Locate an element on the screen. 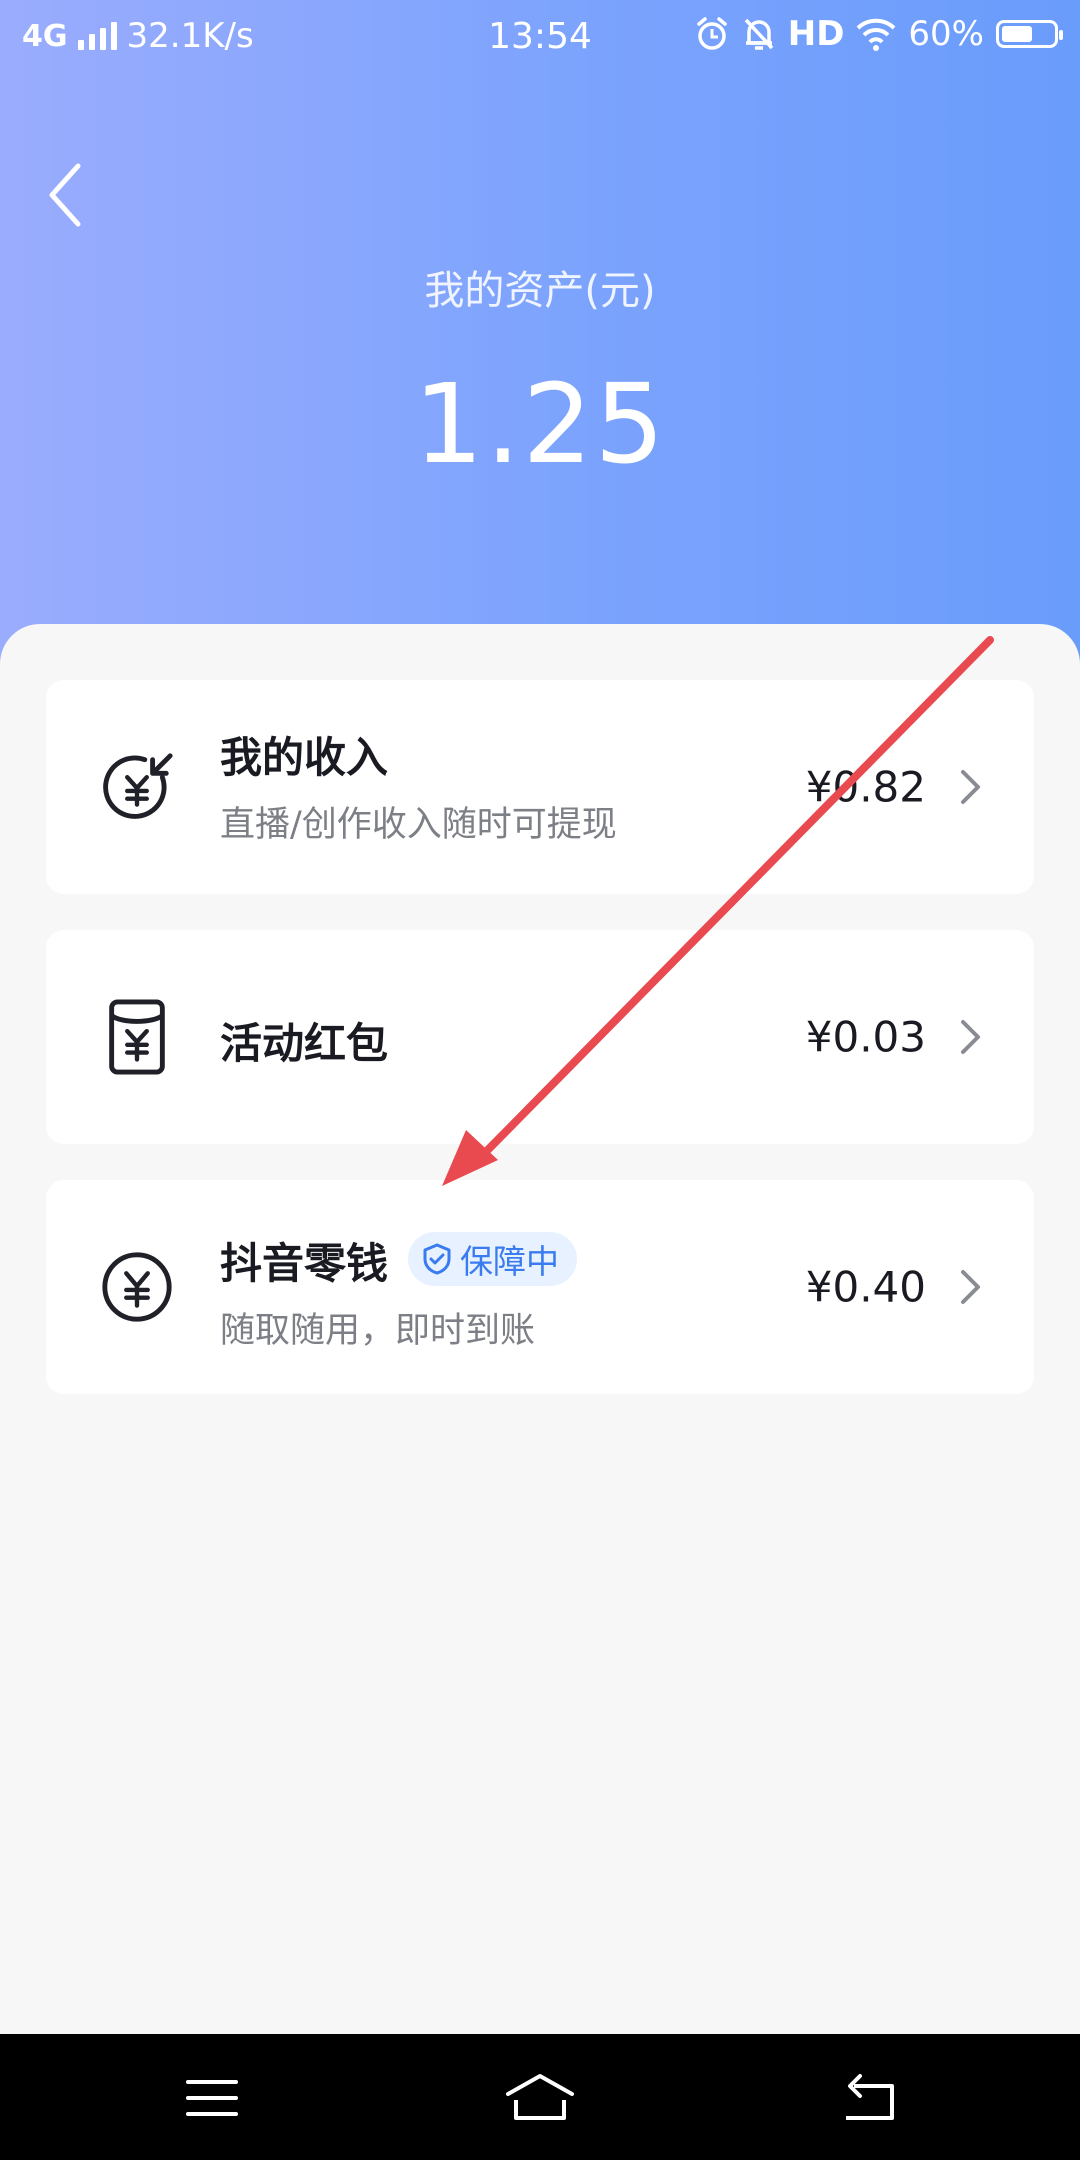 Image resolution: width=1080 pixels, height=2160 pixels. badge-label: 保障中 is located at coordinates (509, 1261).